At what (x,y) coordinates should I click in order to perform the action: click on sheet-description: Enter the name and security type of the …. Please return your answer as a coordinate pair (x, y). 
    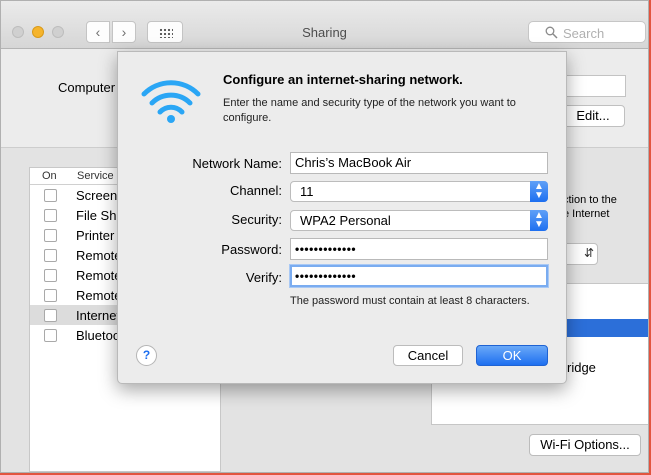
    Looking at the image, I should click on (369, 110).